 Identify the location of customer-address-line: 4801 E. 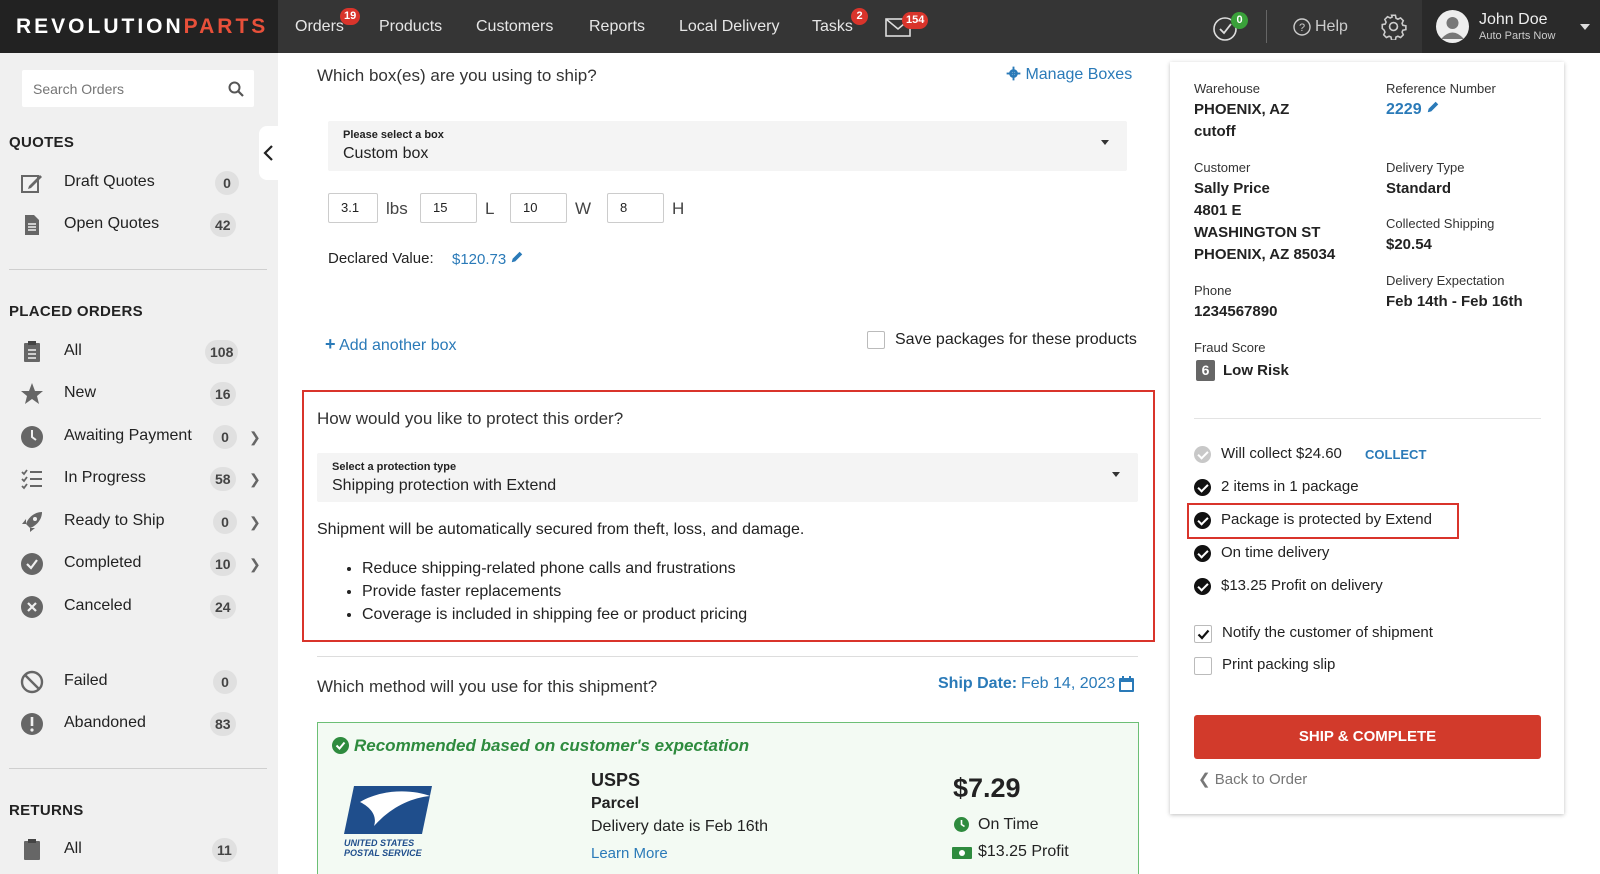
(1218, 210).